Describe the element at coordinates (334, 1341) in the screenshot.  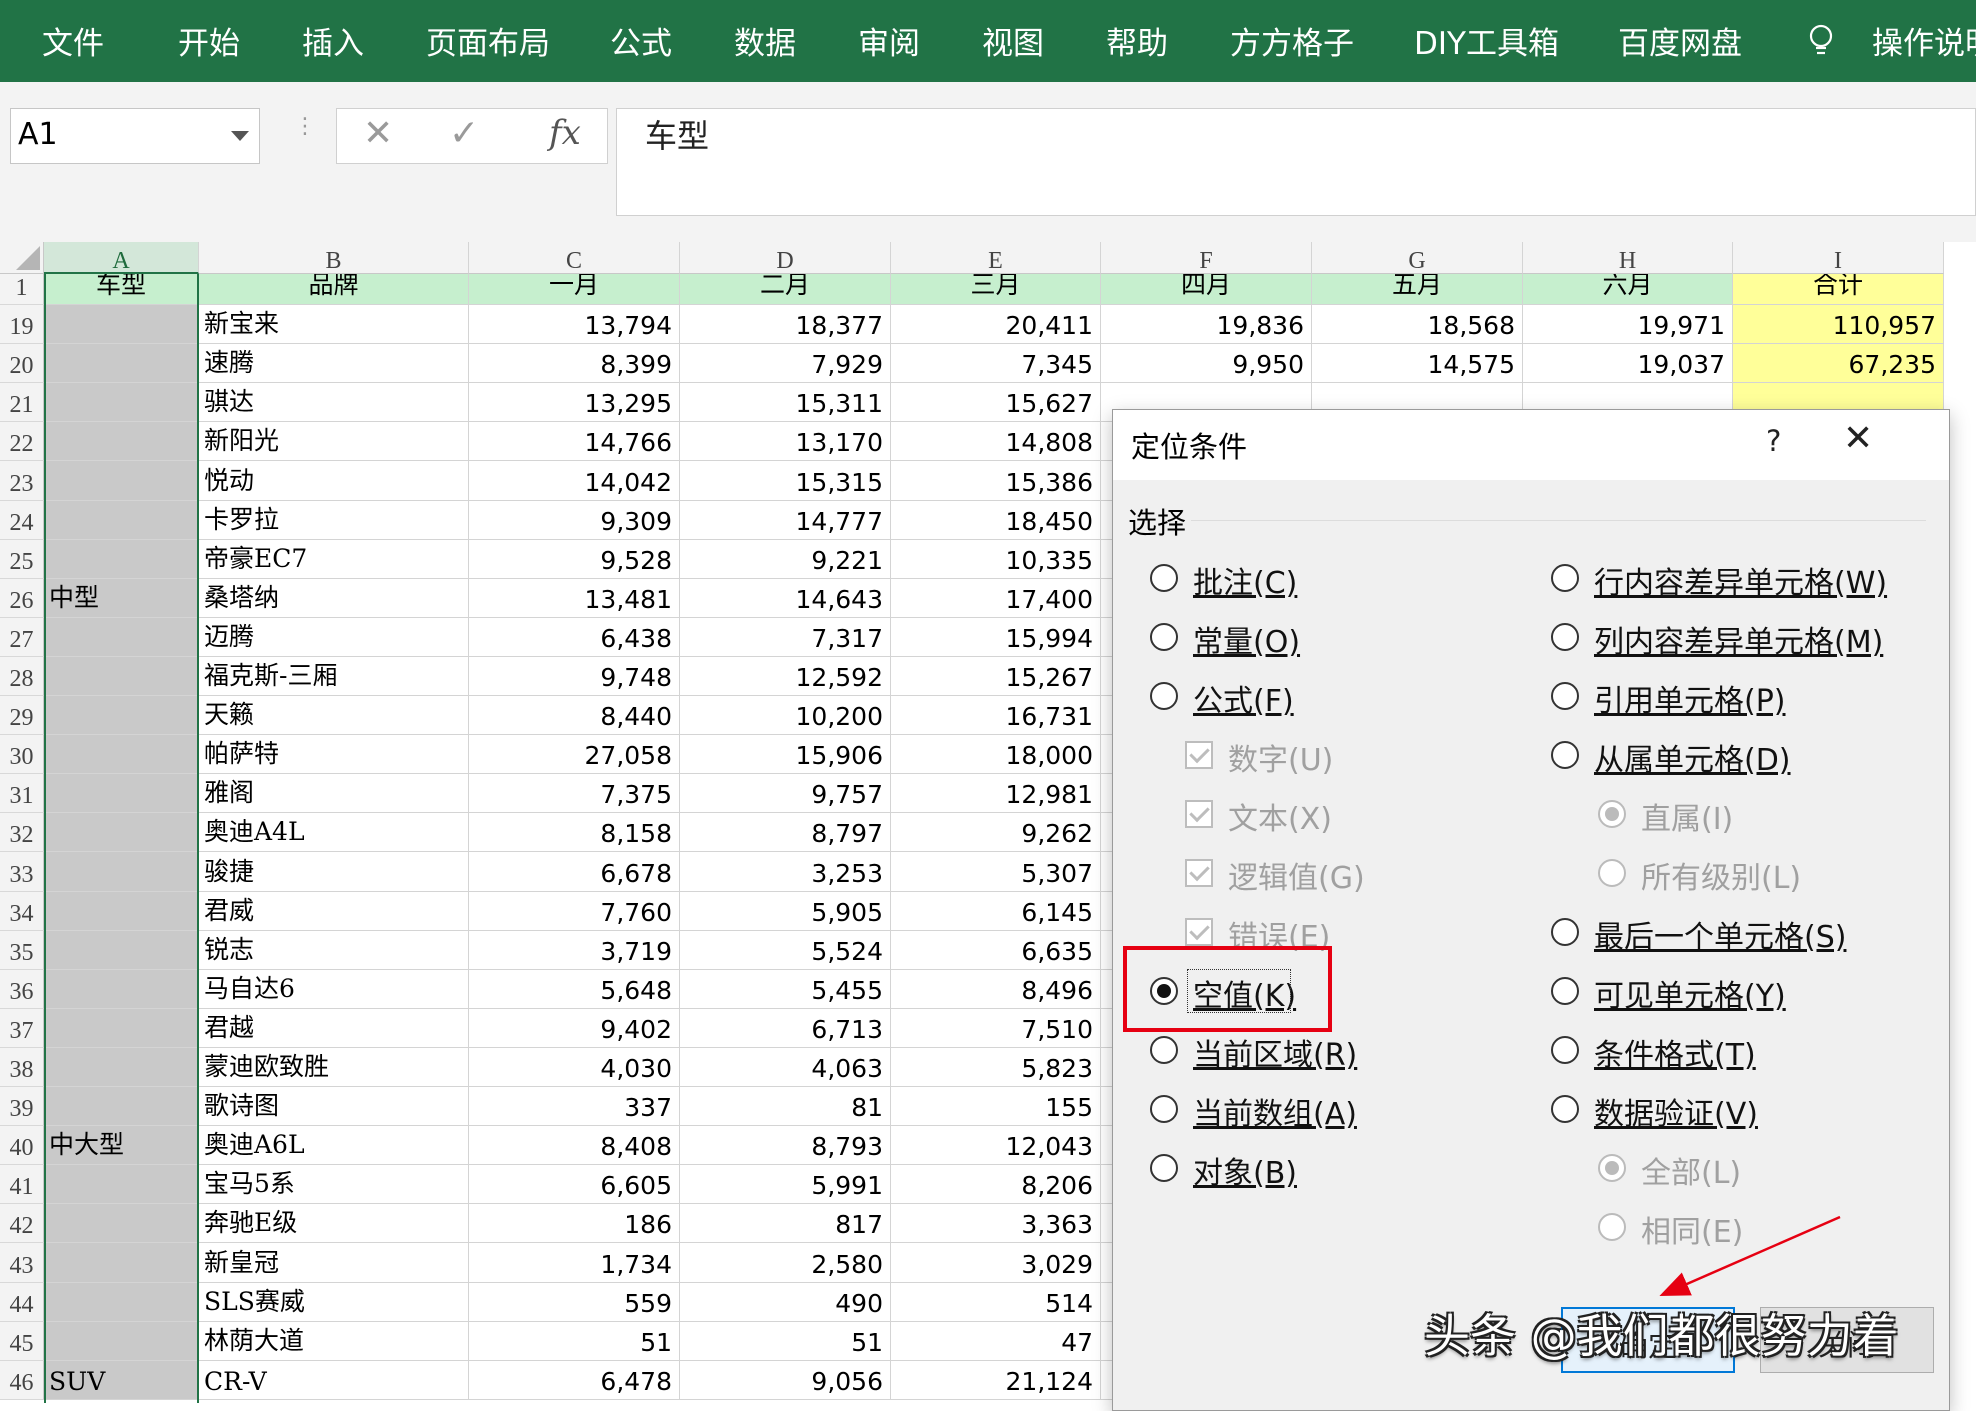
I see `table-cell: 林荫大道` at that location.